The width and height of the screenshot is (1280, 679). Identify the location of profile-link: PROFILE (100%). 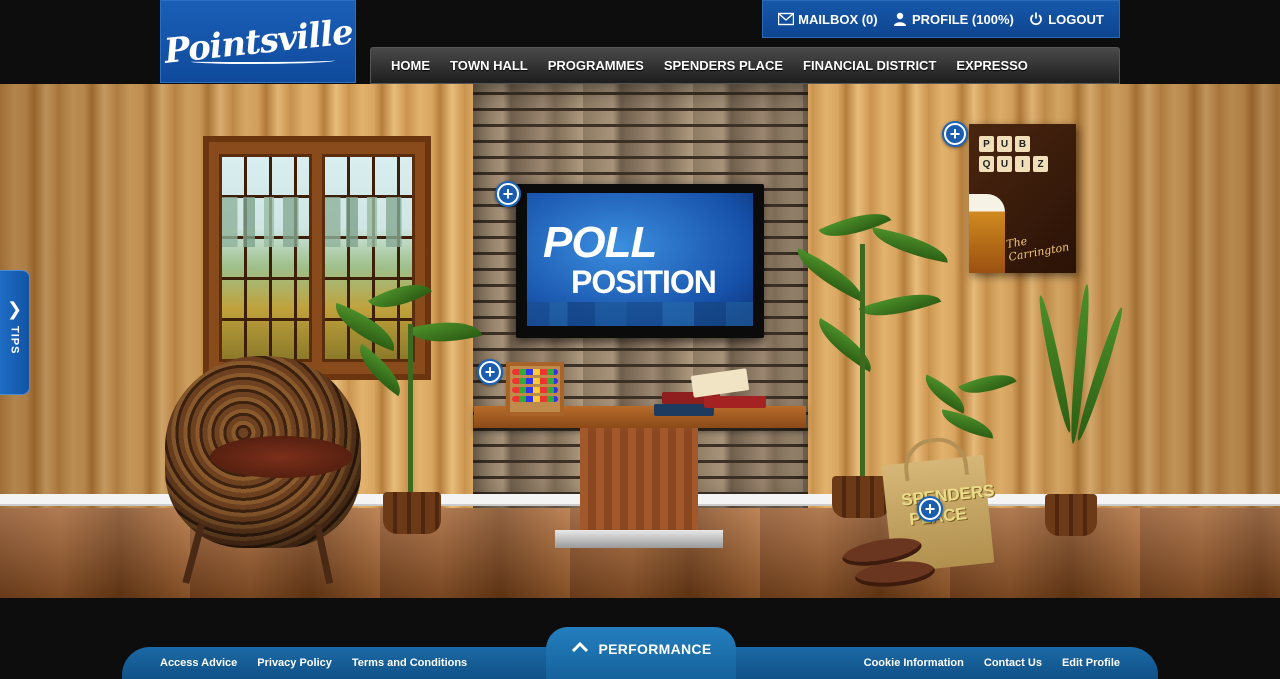
(953, 19).